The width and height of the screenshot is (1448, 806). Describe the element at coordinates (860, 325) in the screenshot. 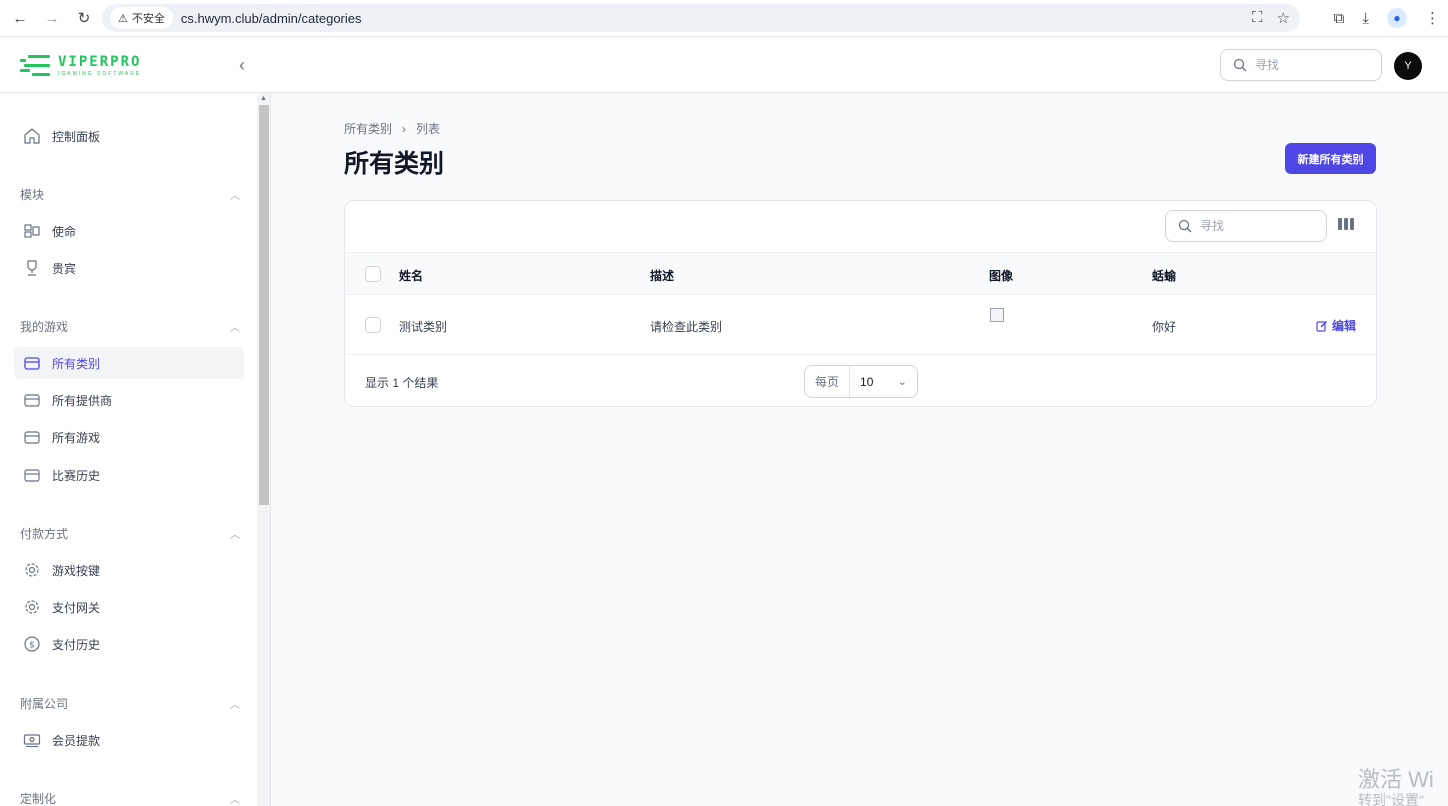

I see `table-row: 测试类别 请检查此类别 你好 编辑` at that location.